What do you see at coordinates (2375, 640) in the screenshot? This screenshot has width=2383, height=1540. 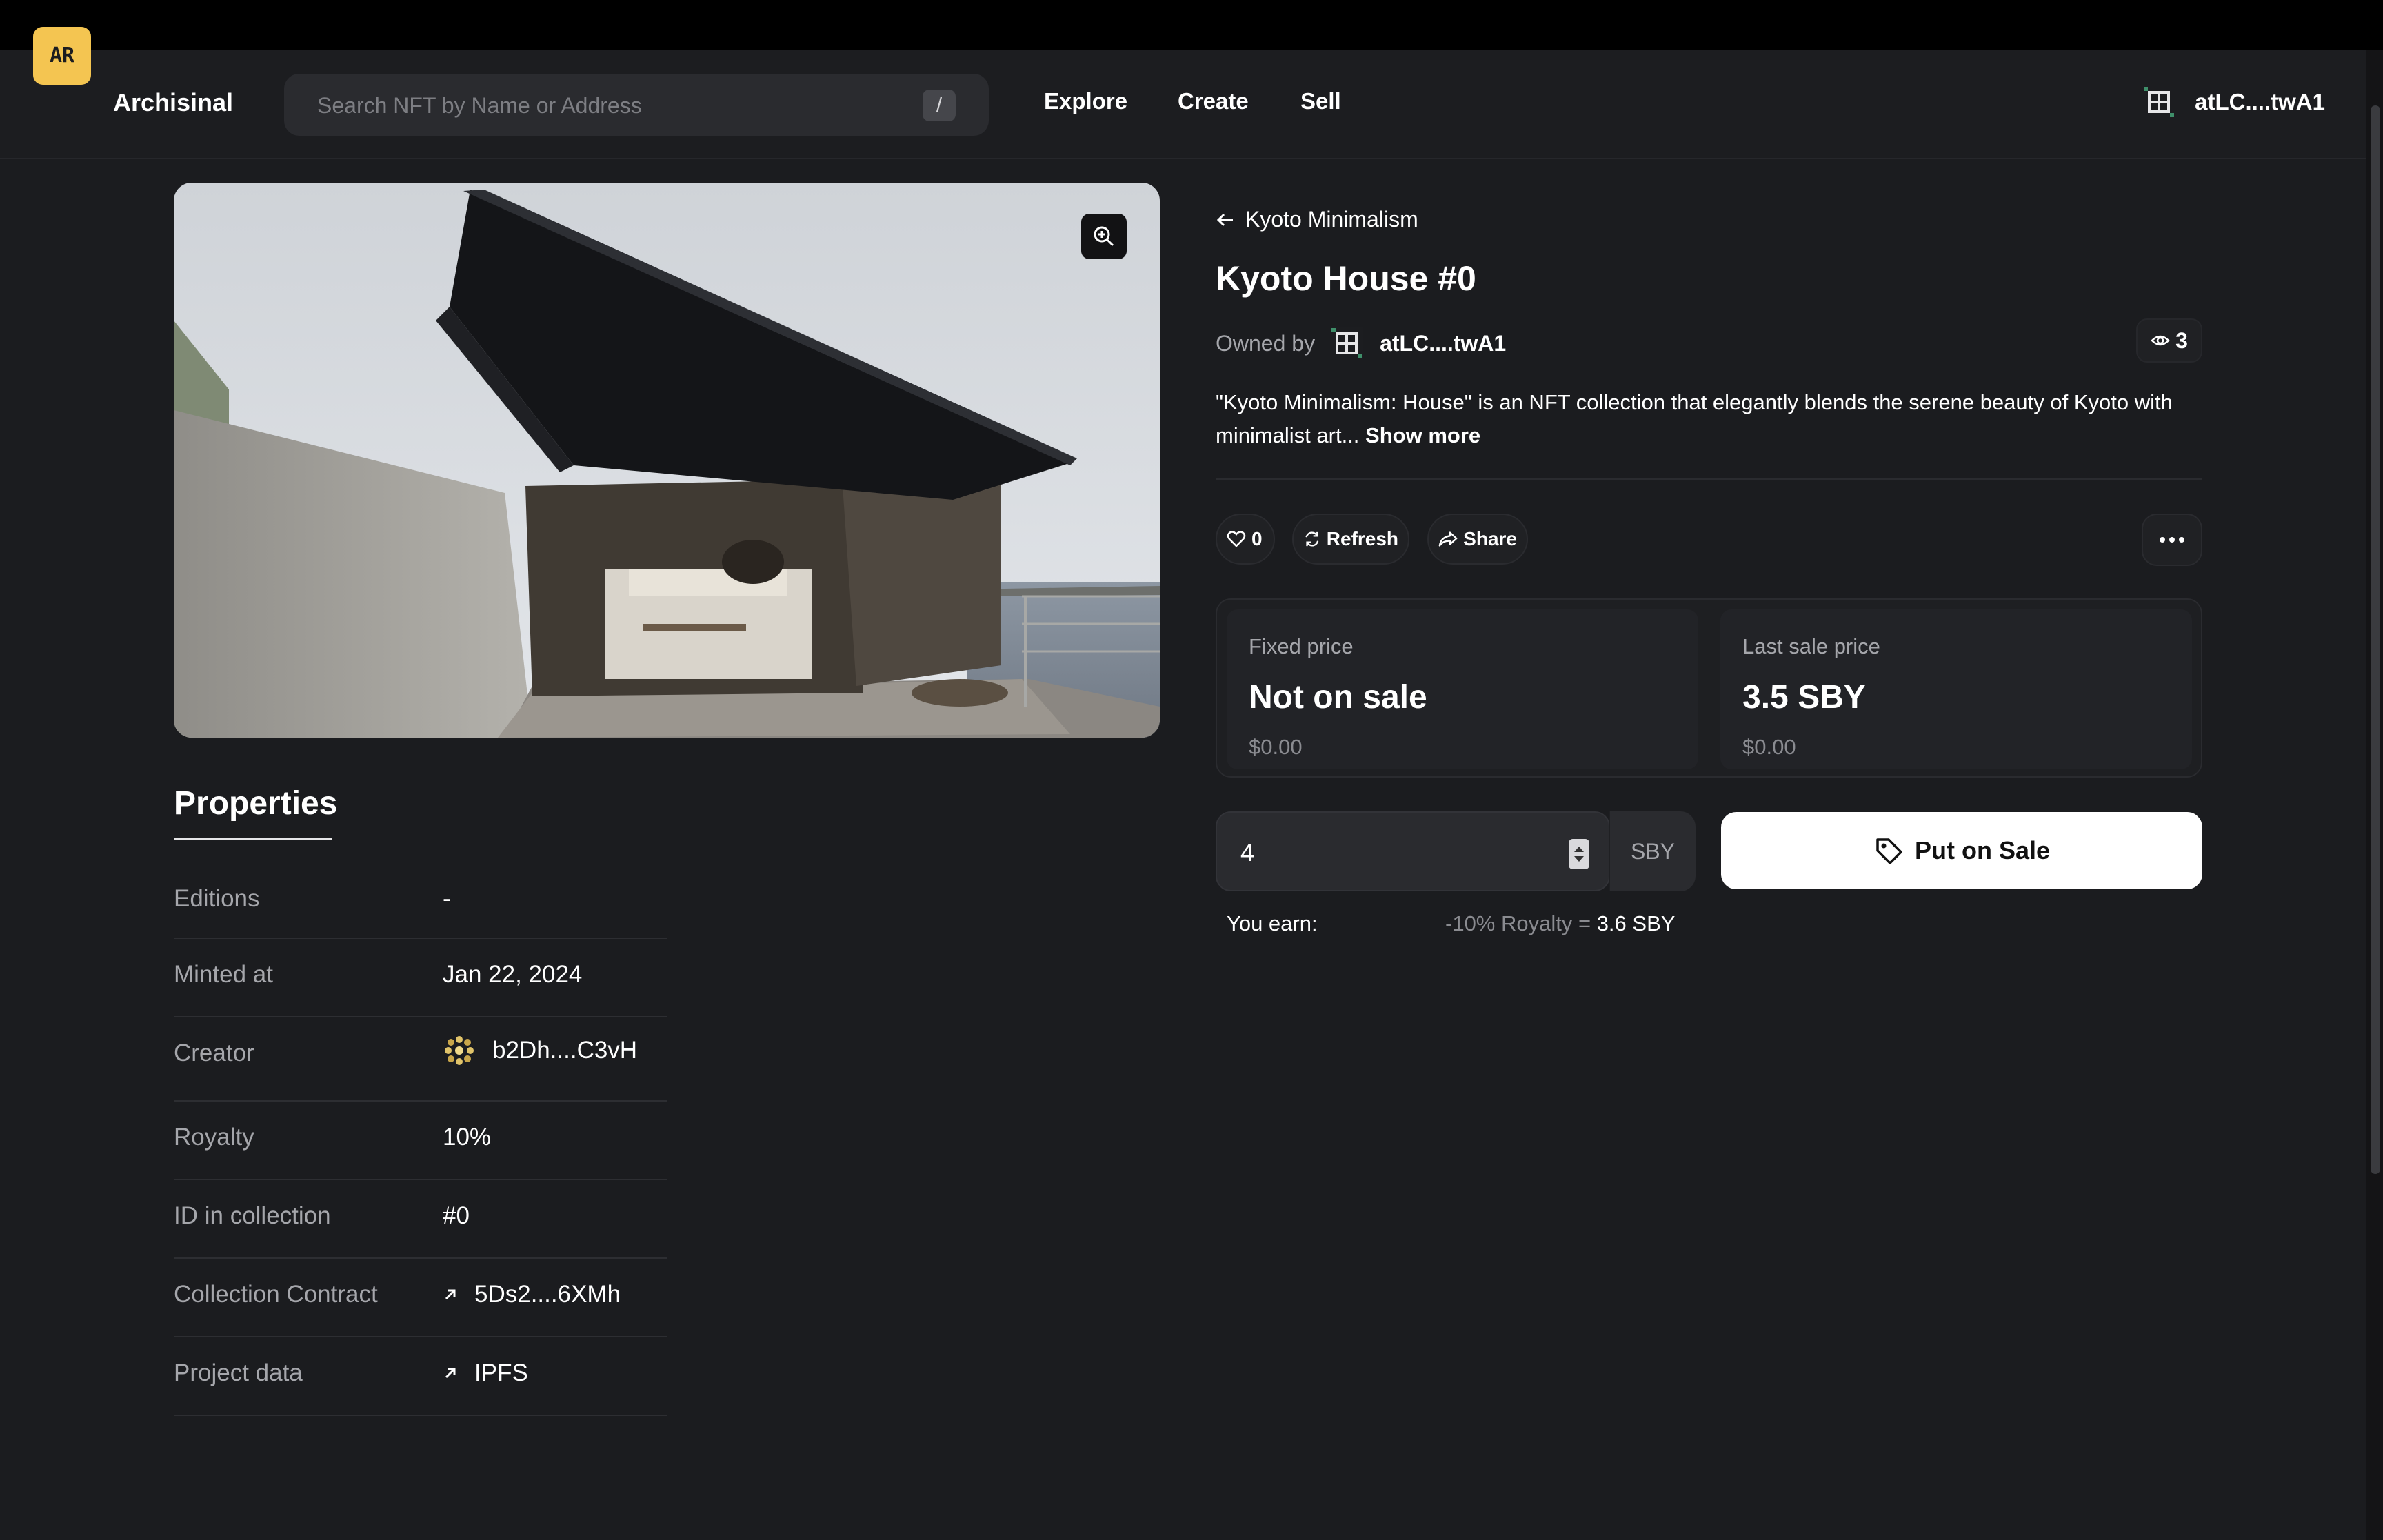 I see `scrollbar-thumb` at bounding box center [2375, 640].